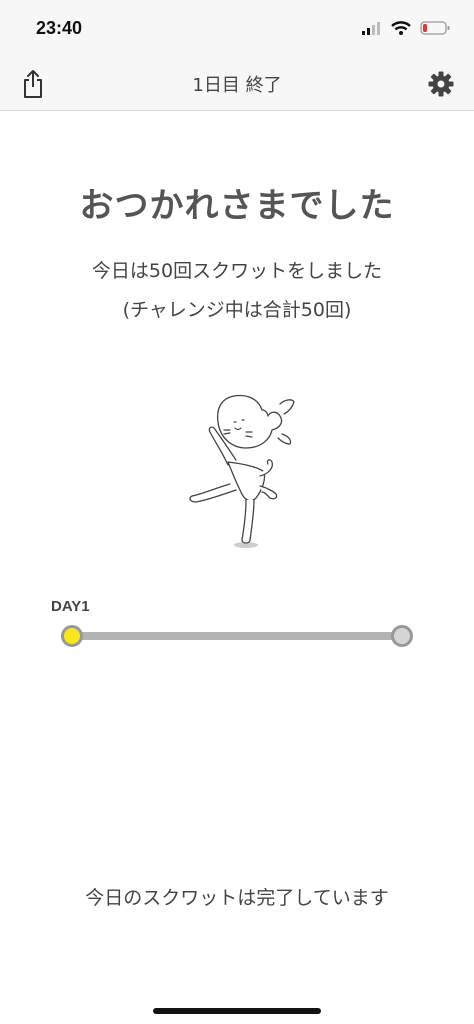 The width and height of the screenshot is (474, 1024). What do you see at coordinates (401, 29) in the screenshot?
I see `wifi-icon` at bounding box center [401, 29].